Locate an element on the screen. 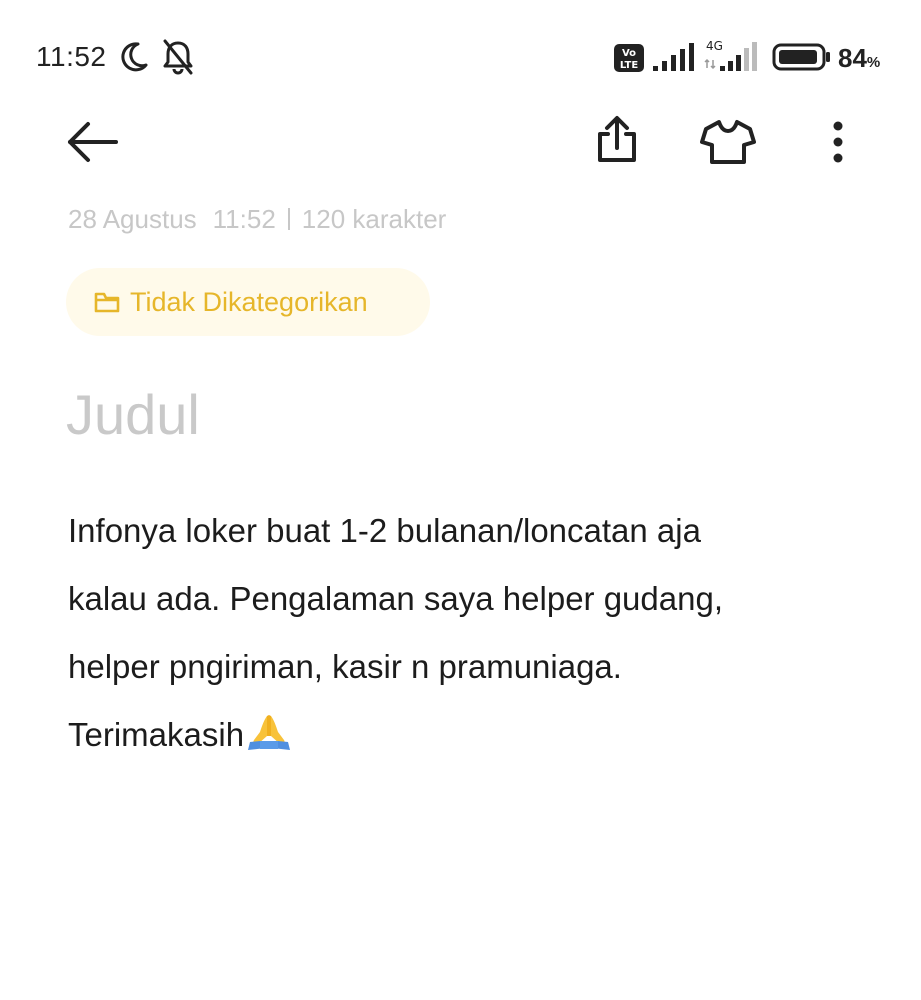  volte-icon: Vo LTE is located at coordinates (629, 58).